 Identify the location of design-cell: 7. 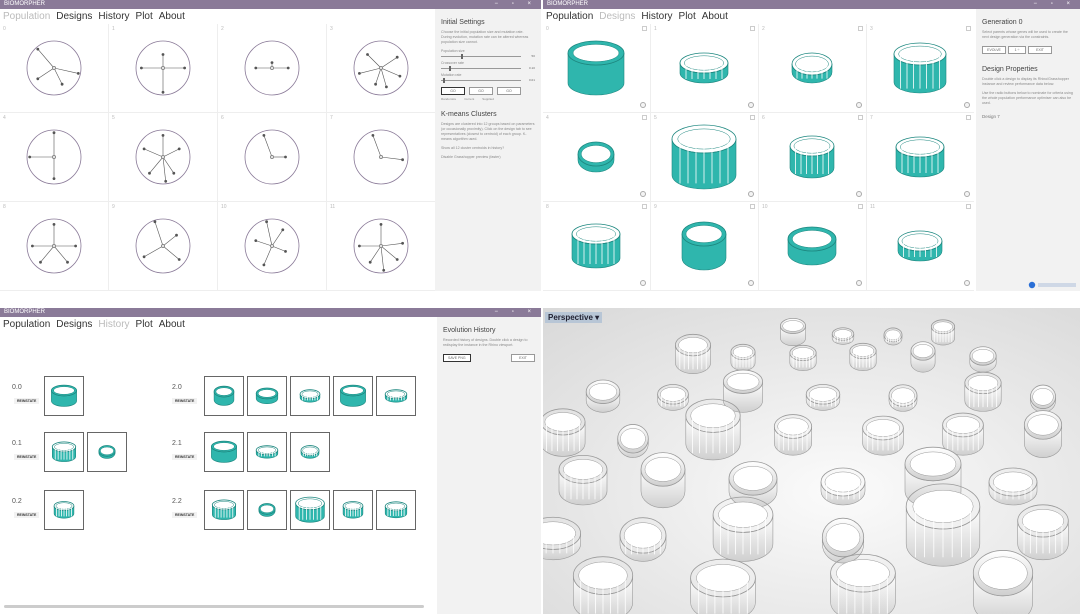
(920, 157).